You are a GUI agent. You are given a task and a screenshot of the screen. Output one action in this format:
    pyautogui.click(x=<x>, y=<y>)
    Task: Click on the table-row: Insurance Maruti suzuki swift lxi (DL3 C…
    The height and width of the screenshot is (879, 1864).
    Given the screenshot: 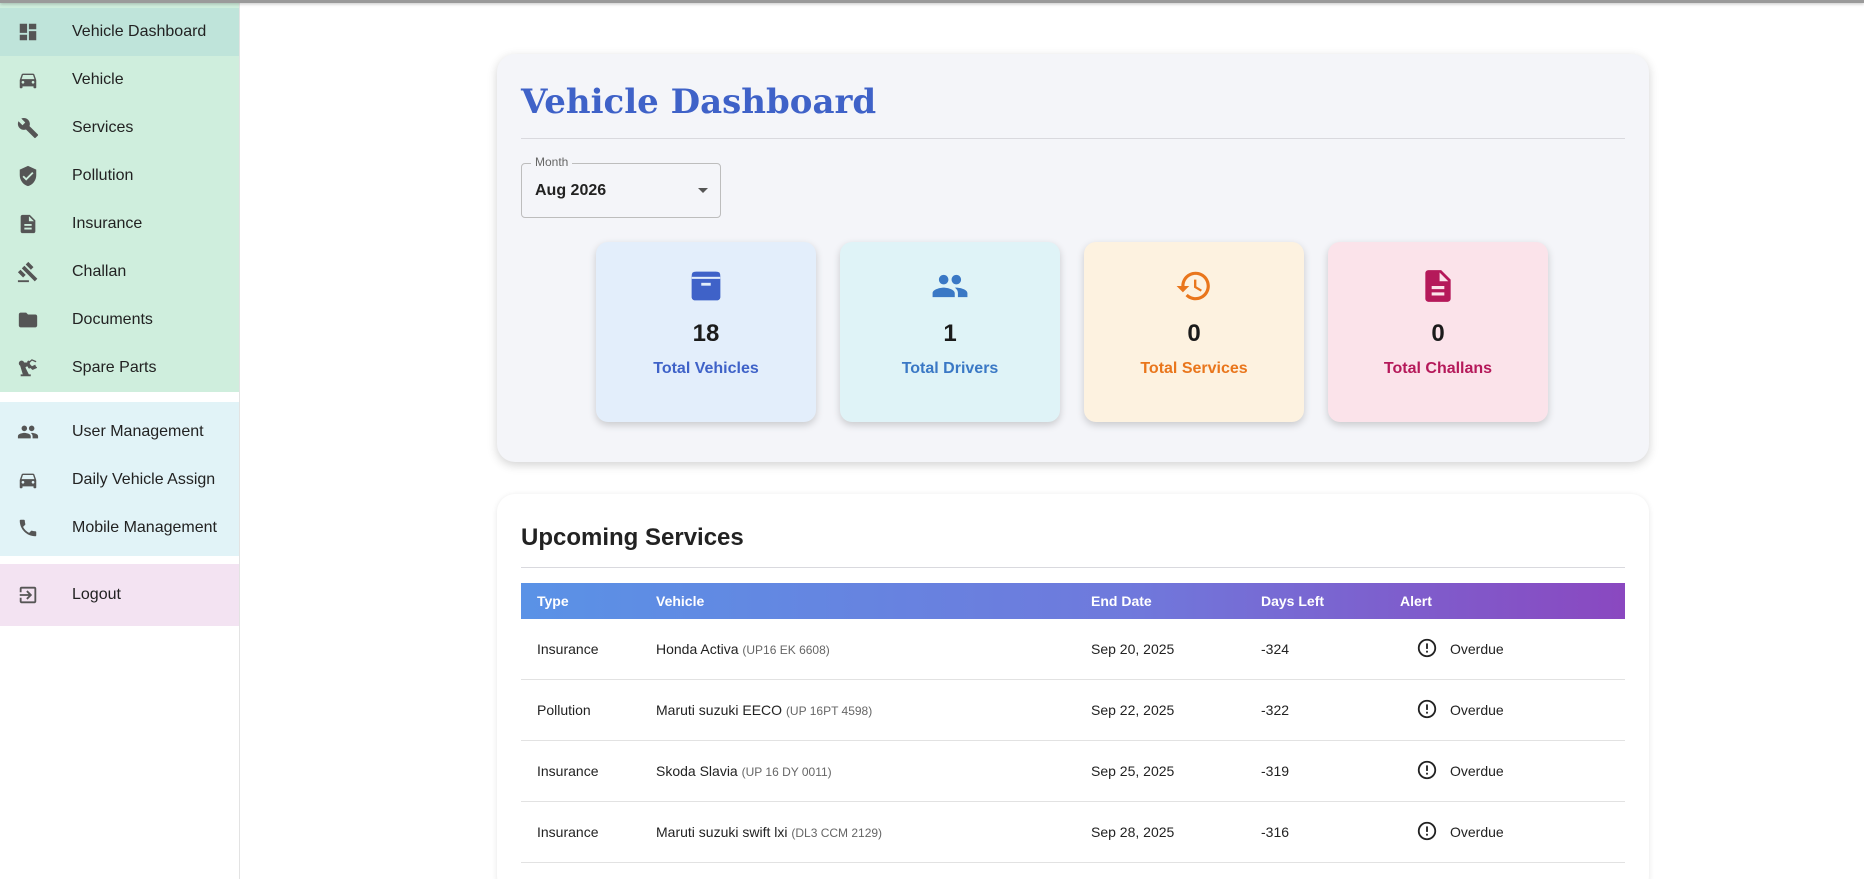 What is the action you would take?
    pyautogui.click(x=1073, y=832)
    